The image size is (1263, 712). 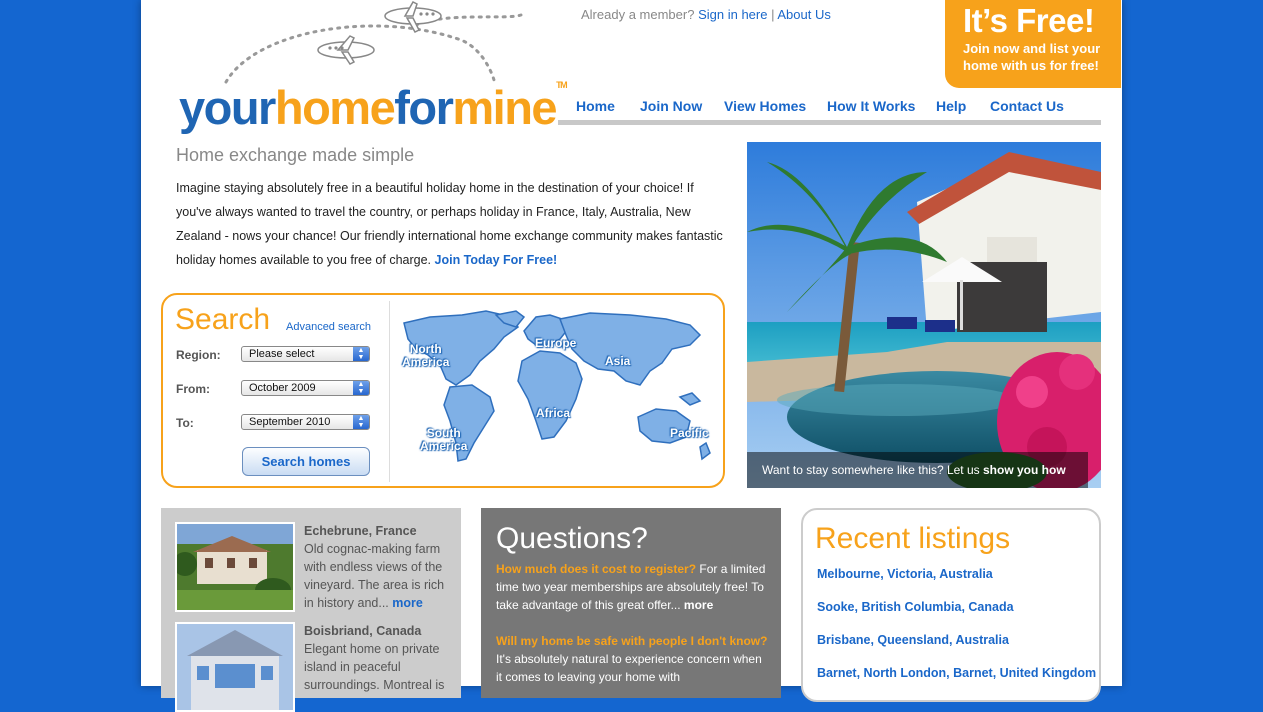 What do you see at coordinates (496, 260) in the screenshot?
I see `join-today-link: Join Today For Free!` at bounding box center [496, 260].